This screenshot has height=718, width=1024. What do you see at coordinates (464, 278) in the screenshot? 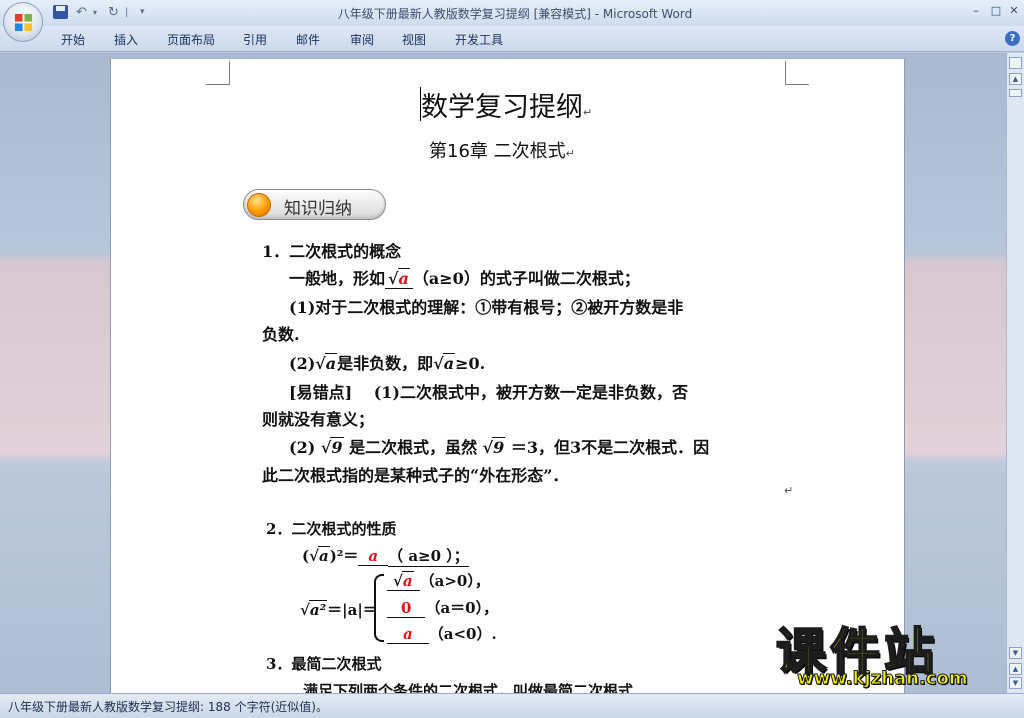
I see `definition-line: 一般地，形如 √a （a≥0）的式子叫做二次根式；` at bounding box center [464, 278].